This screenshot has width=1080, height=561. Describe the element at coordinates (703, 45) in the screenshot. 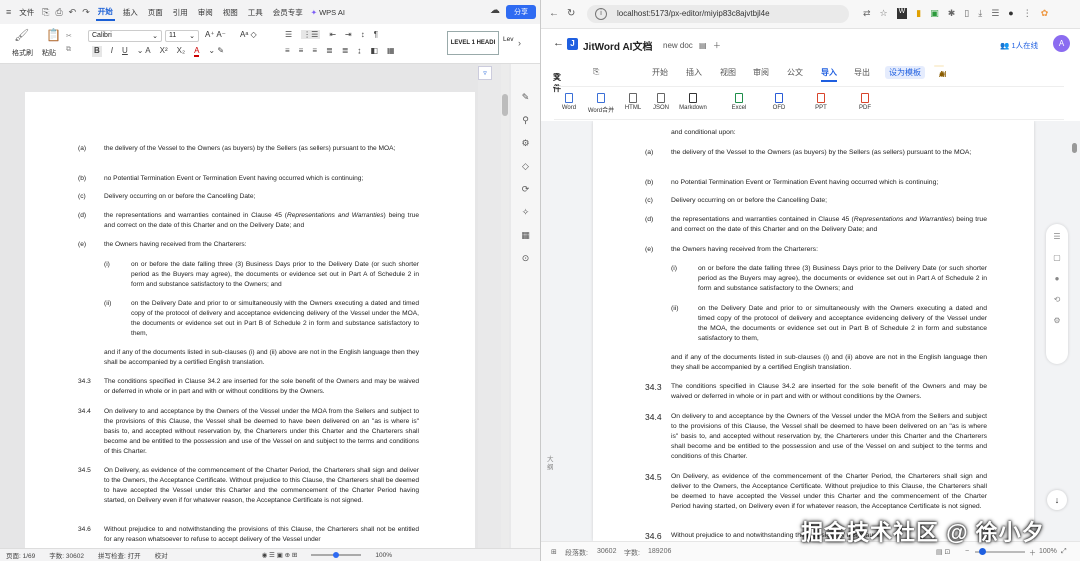

I see `document-icon: ▤` at that location.